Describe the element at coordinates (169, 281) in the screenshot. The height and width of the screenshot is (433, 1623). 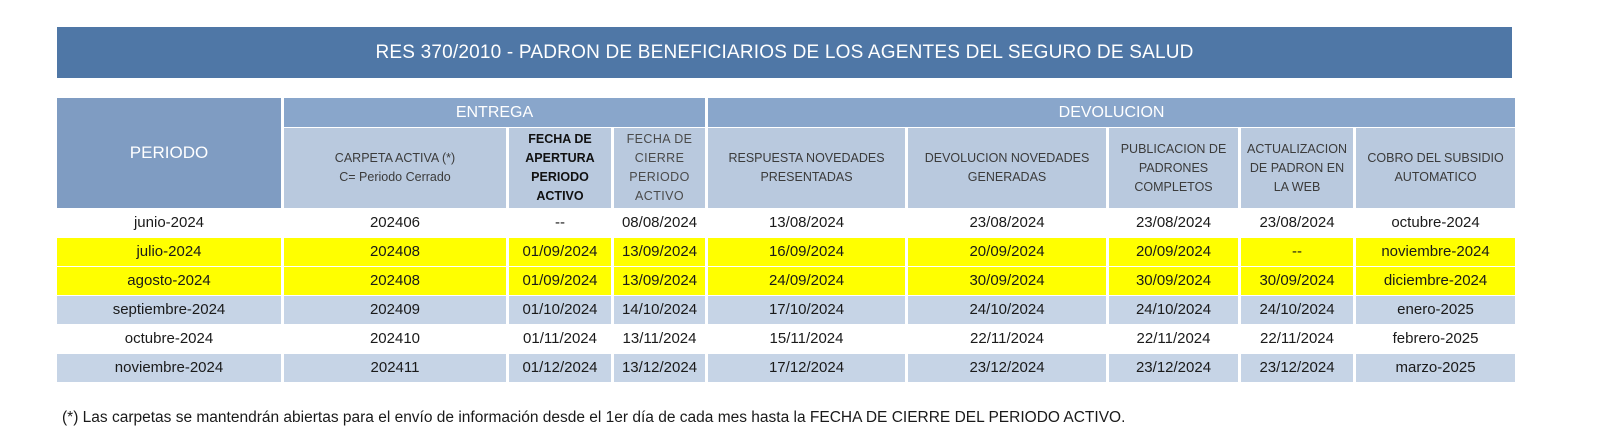
I see `cell-periodo: agosto-2024` at that location.